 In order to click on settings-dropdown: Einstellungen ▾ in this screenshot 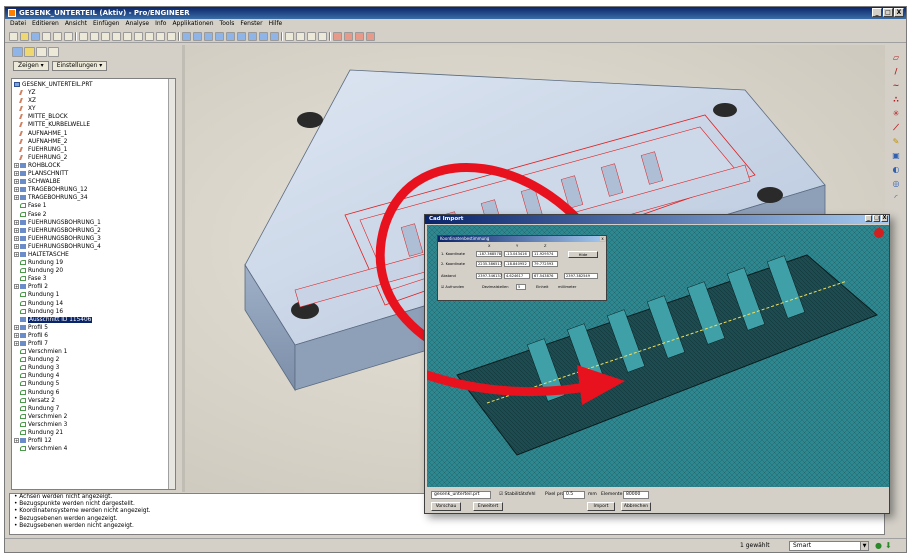, I will do `click(79, 66)`.